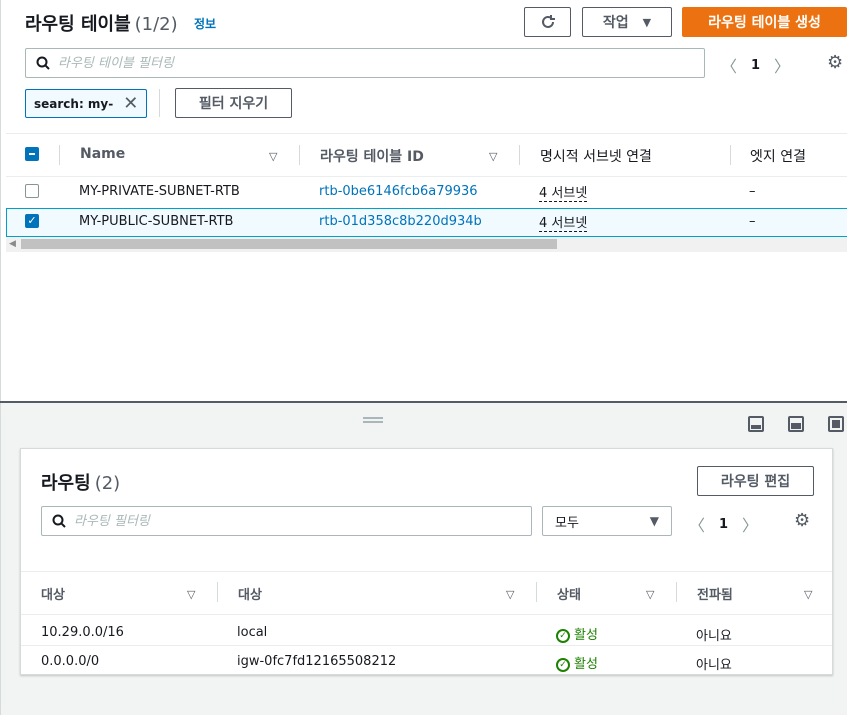 The width and height of the screenshot is (847, 715). I want to click on column-header-subnets: 명시적 서브넷 연결, so click(596, 156).